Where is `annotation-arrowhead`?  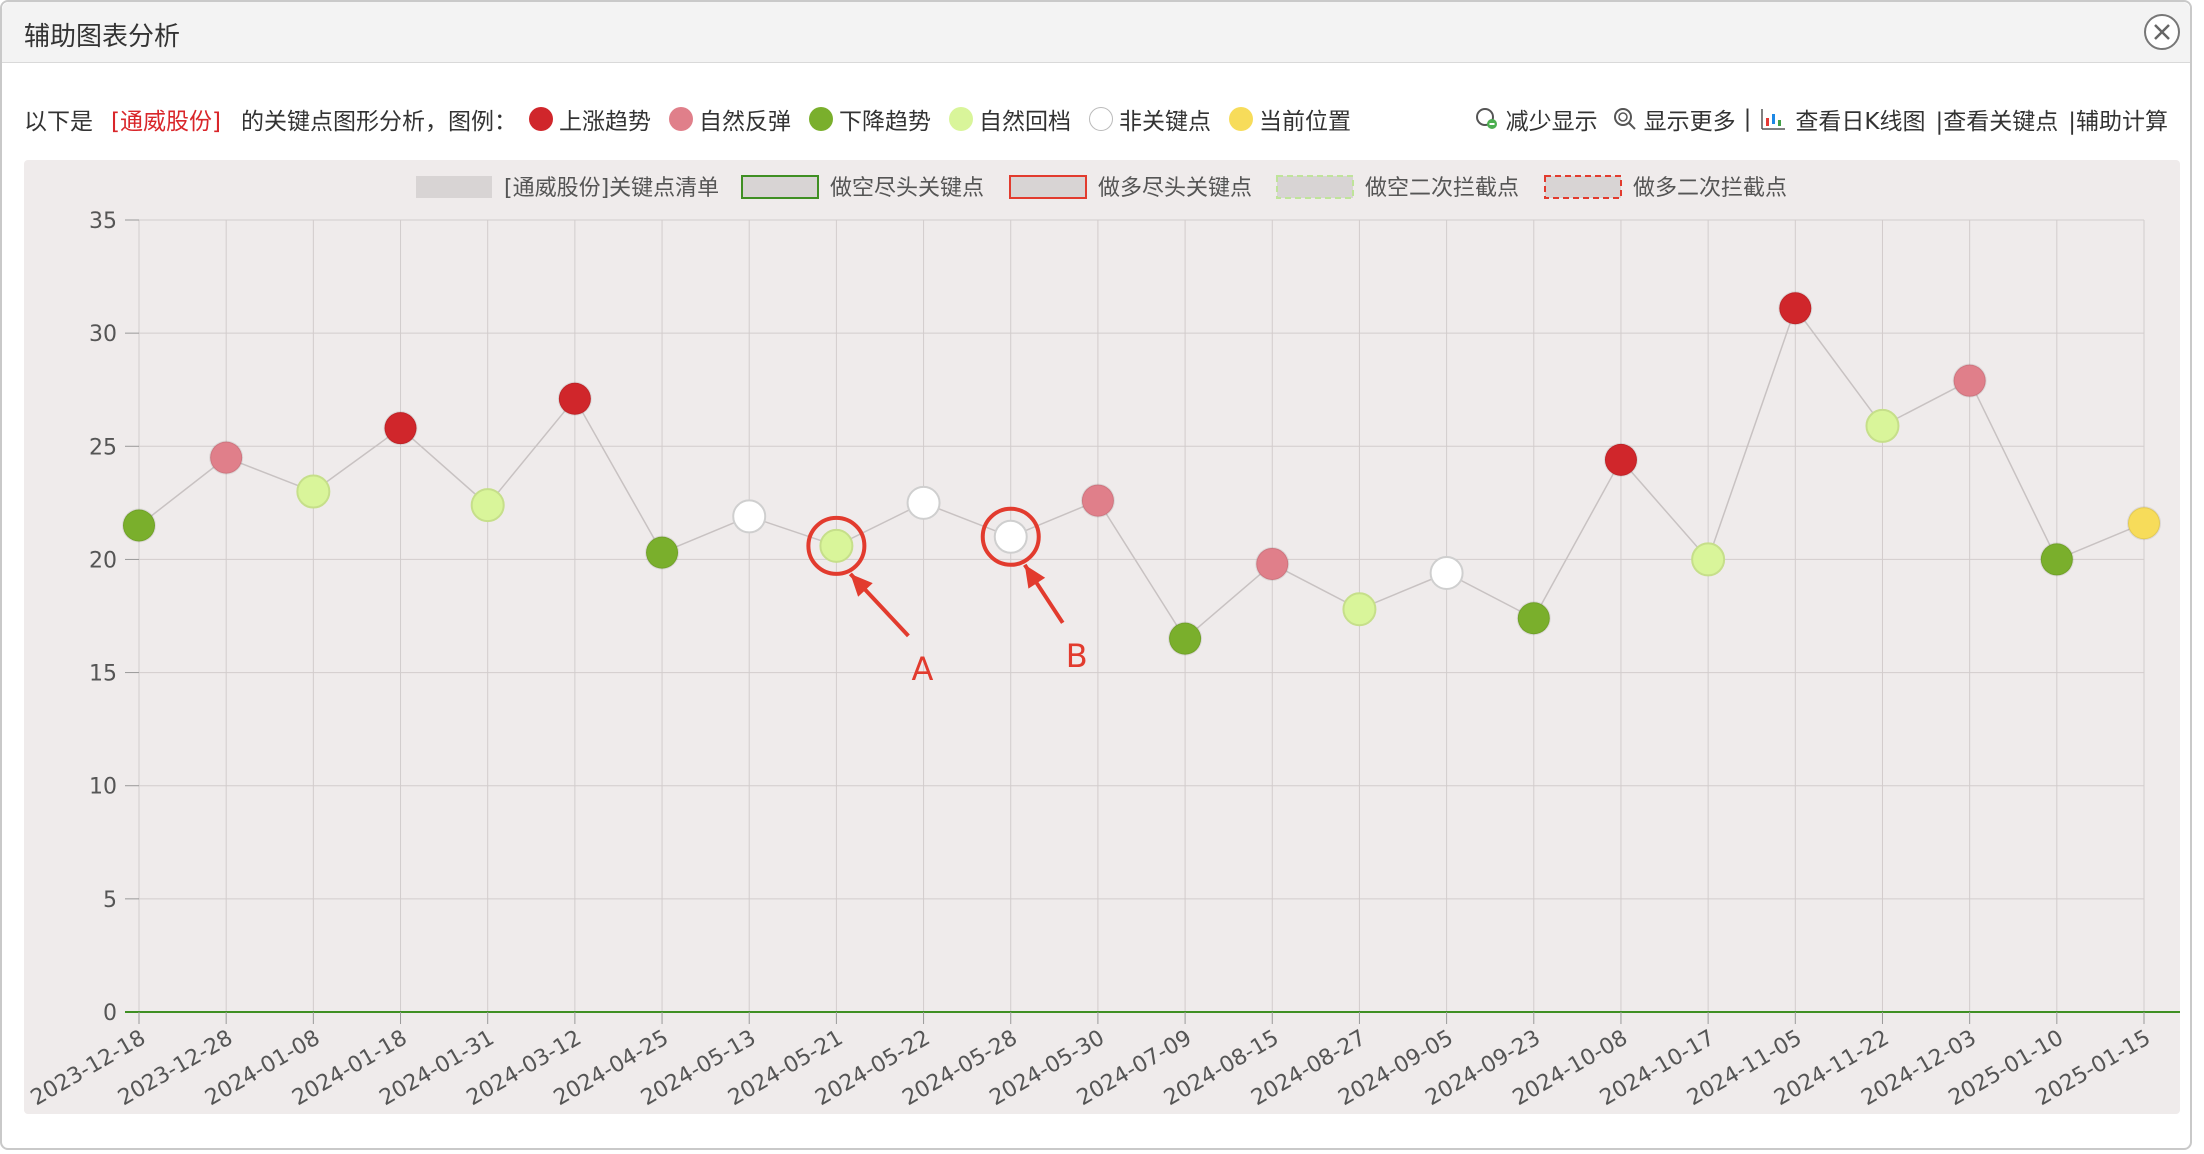 annotation-arrowhead is located at coordinates (1035, 576).